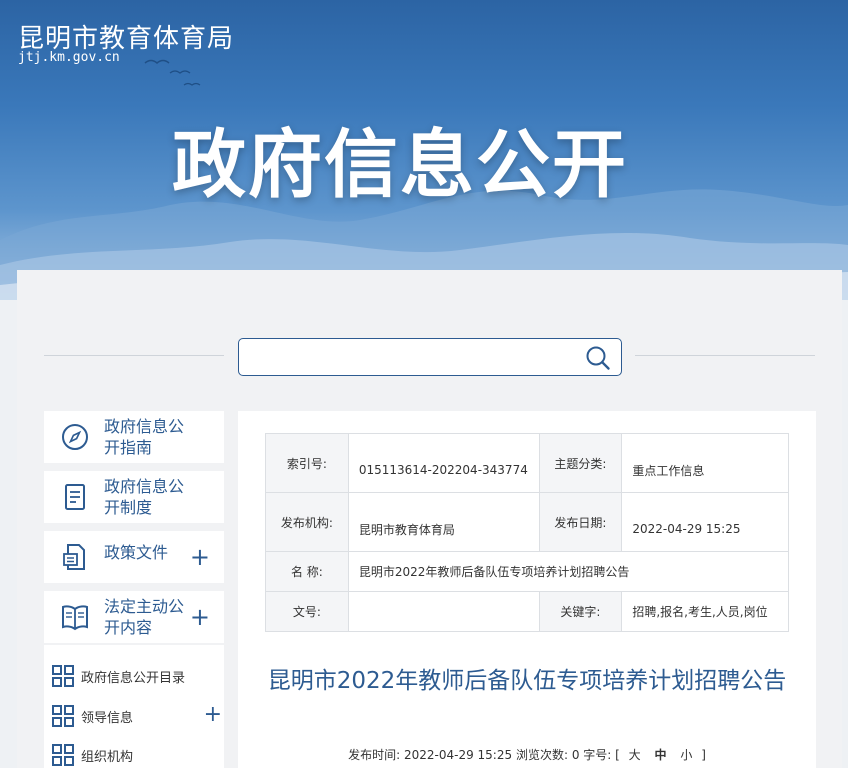 This screenshot has height=768, width=848. Describe the element at coordinates (686, 755) in the screenshot. I see `font-small-button: 小` at that location.